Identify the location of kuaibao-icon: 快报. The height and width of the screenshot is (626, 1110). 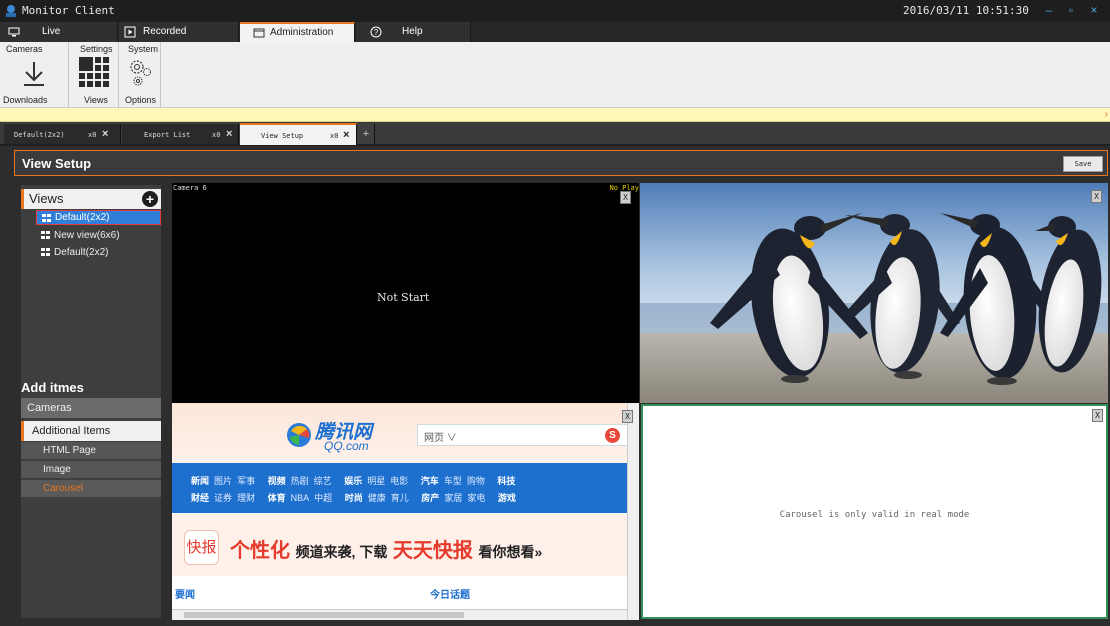
(201, 547).